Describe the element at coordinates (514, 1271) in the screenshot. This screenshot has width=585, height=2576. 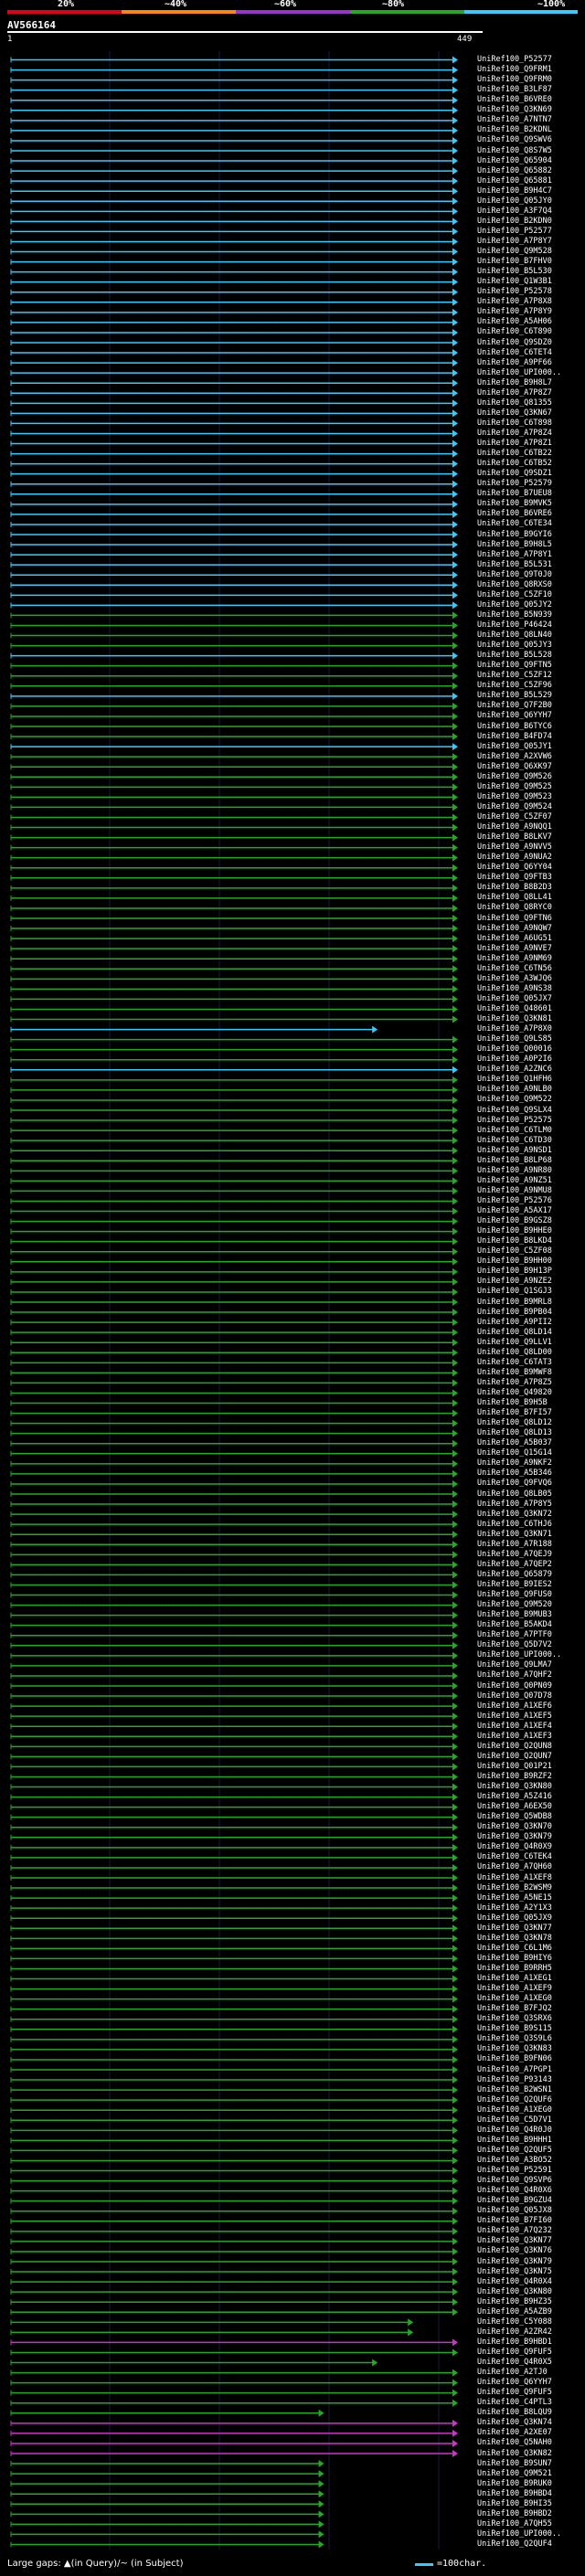
I see `hit-id-link: UniRef100_B9H13P` at that location.